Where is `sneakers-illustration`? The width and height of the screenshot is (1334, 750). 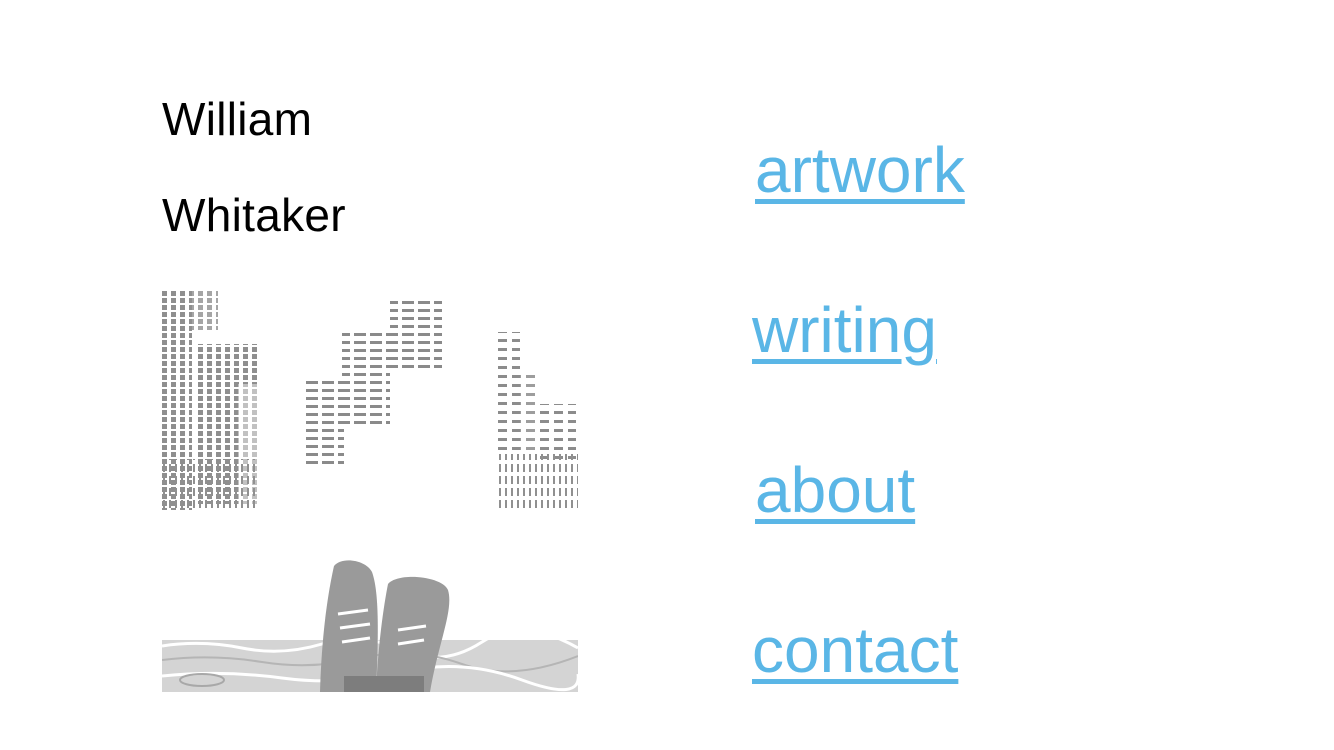 sneakers-illustration is located at coordinates (385, 626).